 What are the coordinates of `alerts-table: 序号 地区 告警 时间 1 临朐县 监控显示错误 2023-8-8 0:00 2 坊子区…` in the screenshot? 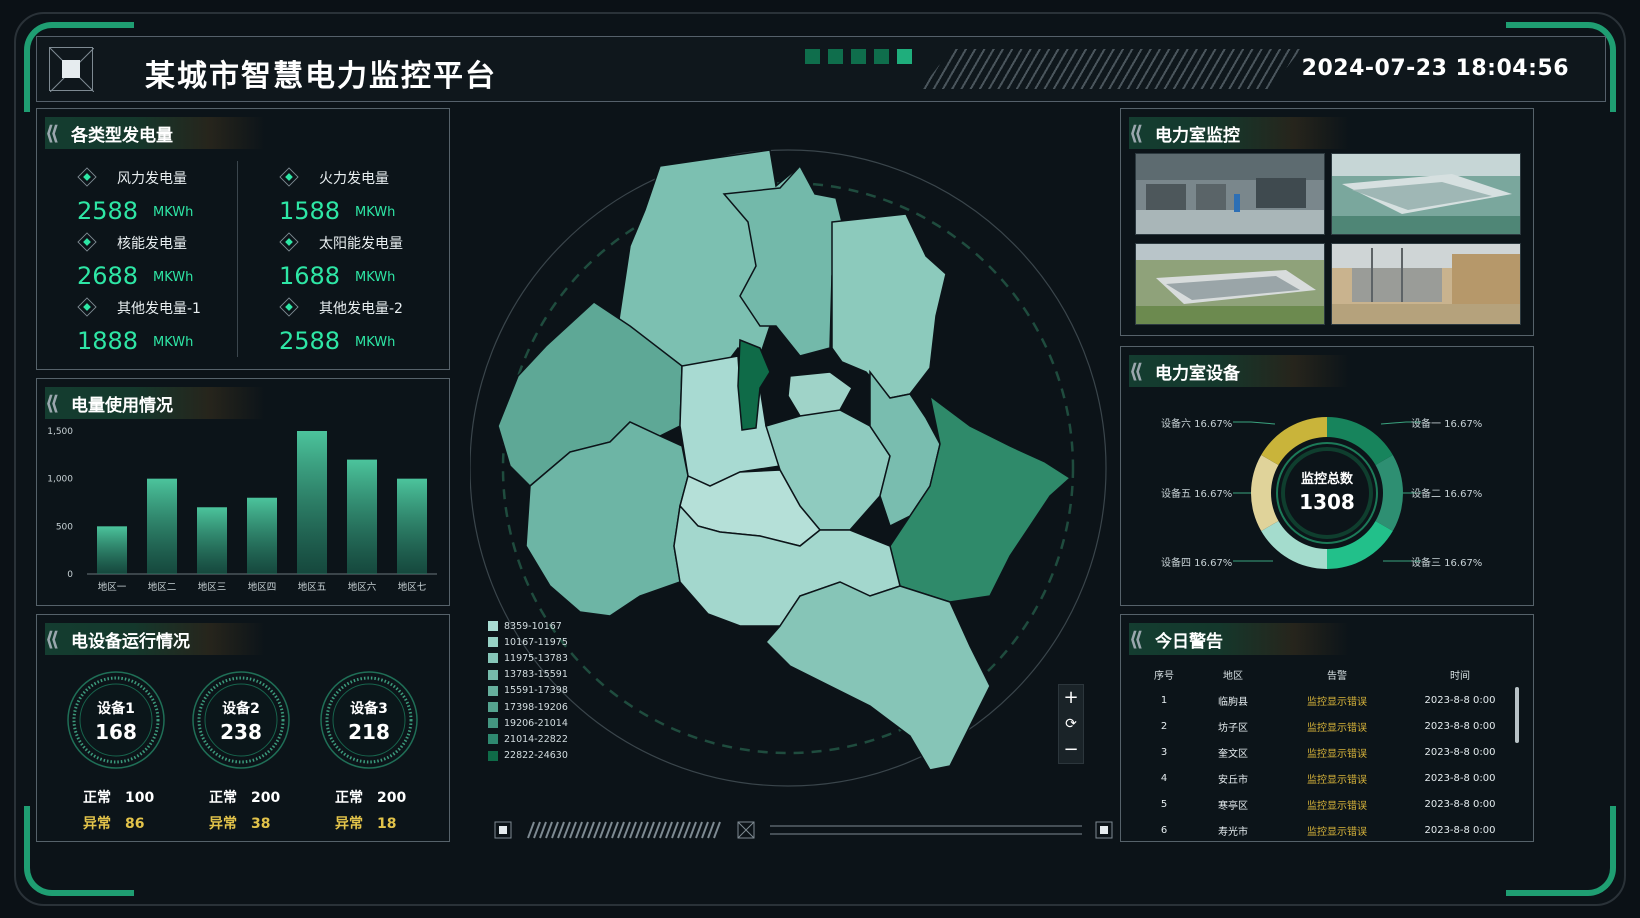 It's located at (1327, 751).